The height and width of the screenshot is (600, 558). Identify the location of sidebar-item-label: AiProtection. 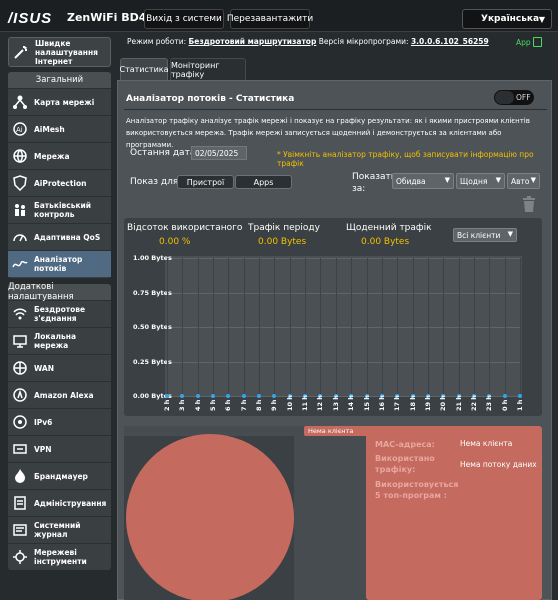
(60, 183).